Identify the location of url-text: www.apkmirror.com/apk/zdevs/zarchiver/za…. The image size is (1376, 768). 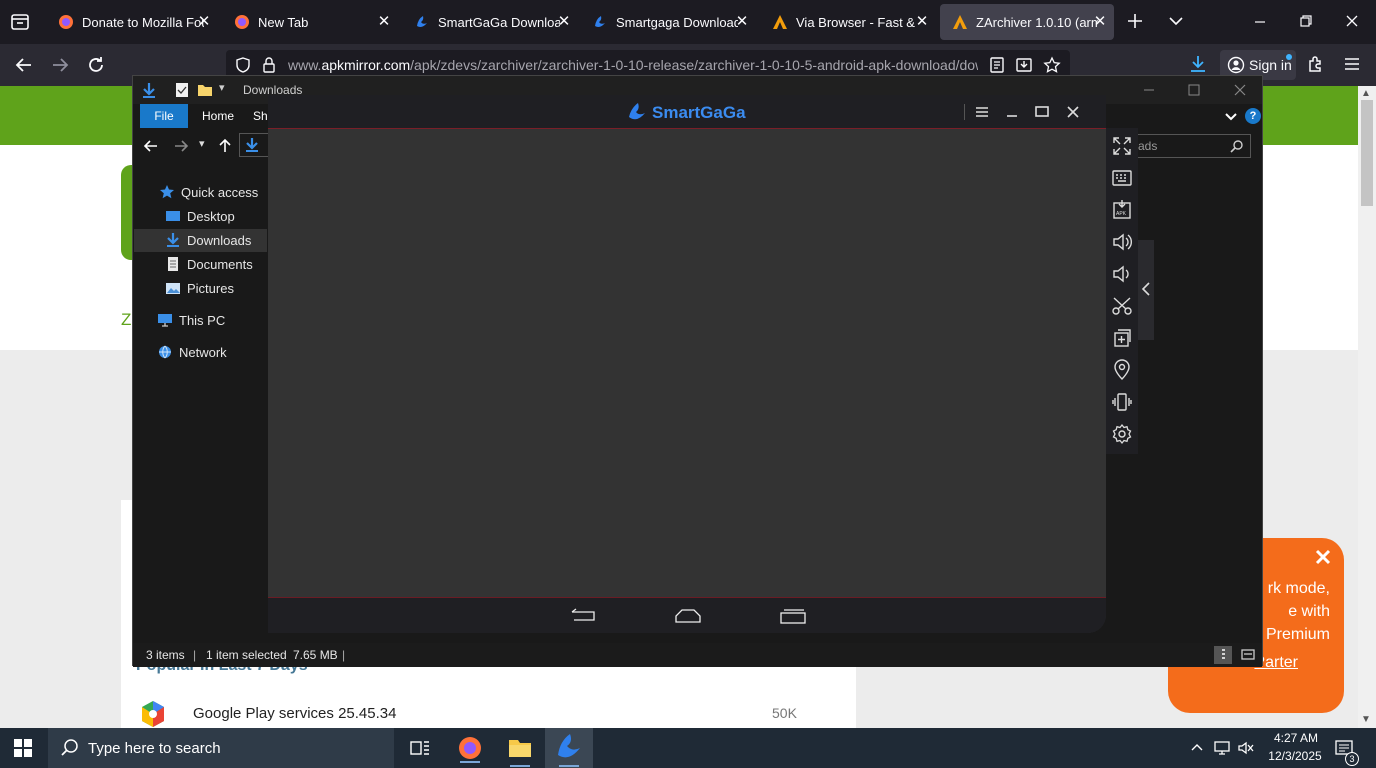
(633, 65).